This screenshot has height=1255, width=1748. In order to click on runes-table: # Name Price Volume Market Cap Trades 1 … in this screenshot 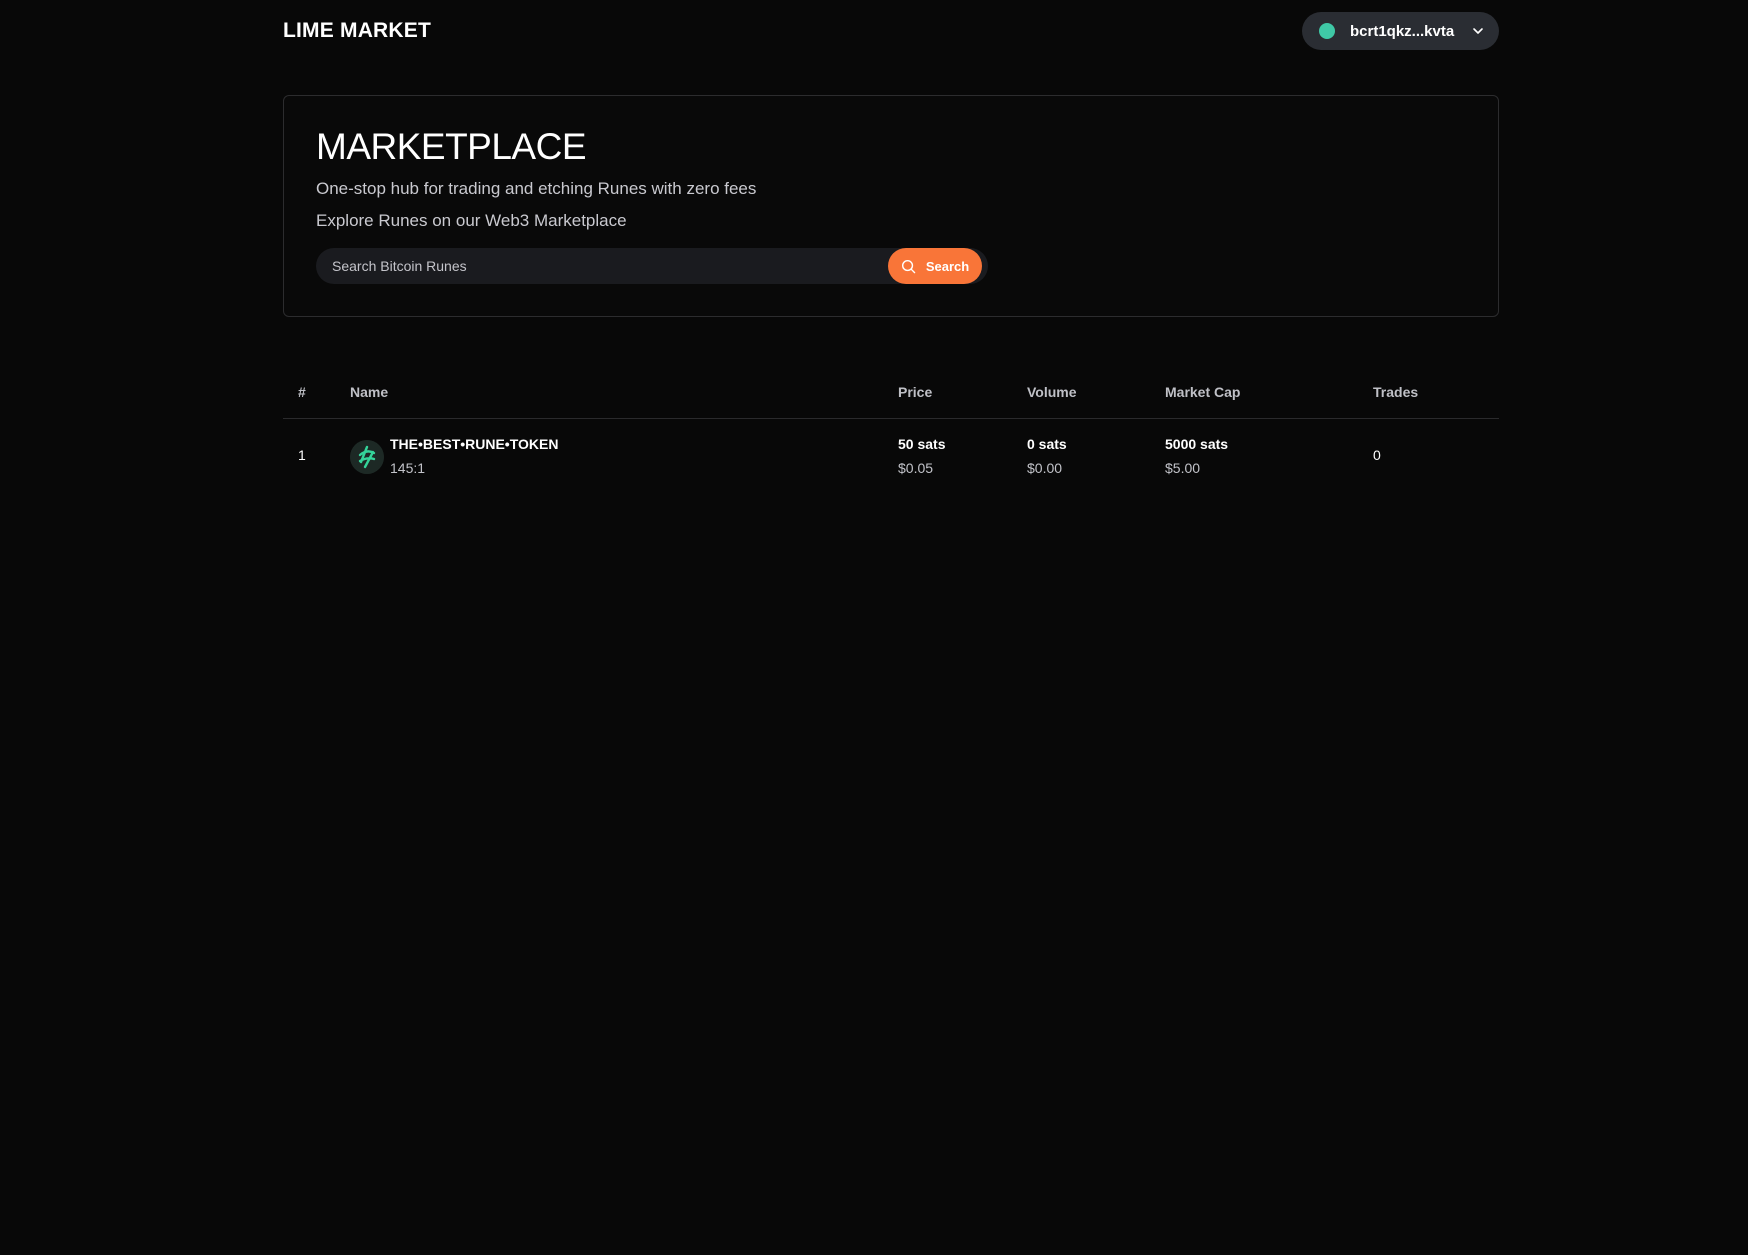, I will do `click(891, 433)`.